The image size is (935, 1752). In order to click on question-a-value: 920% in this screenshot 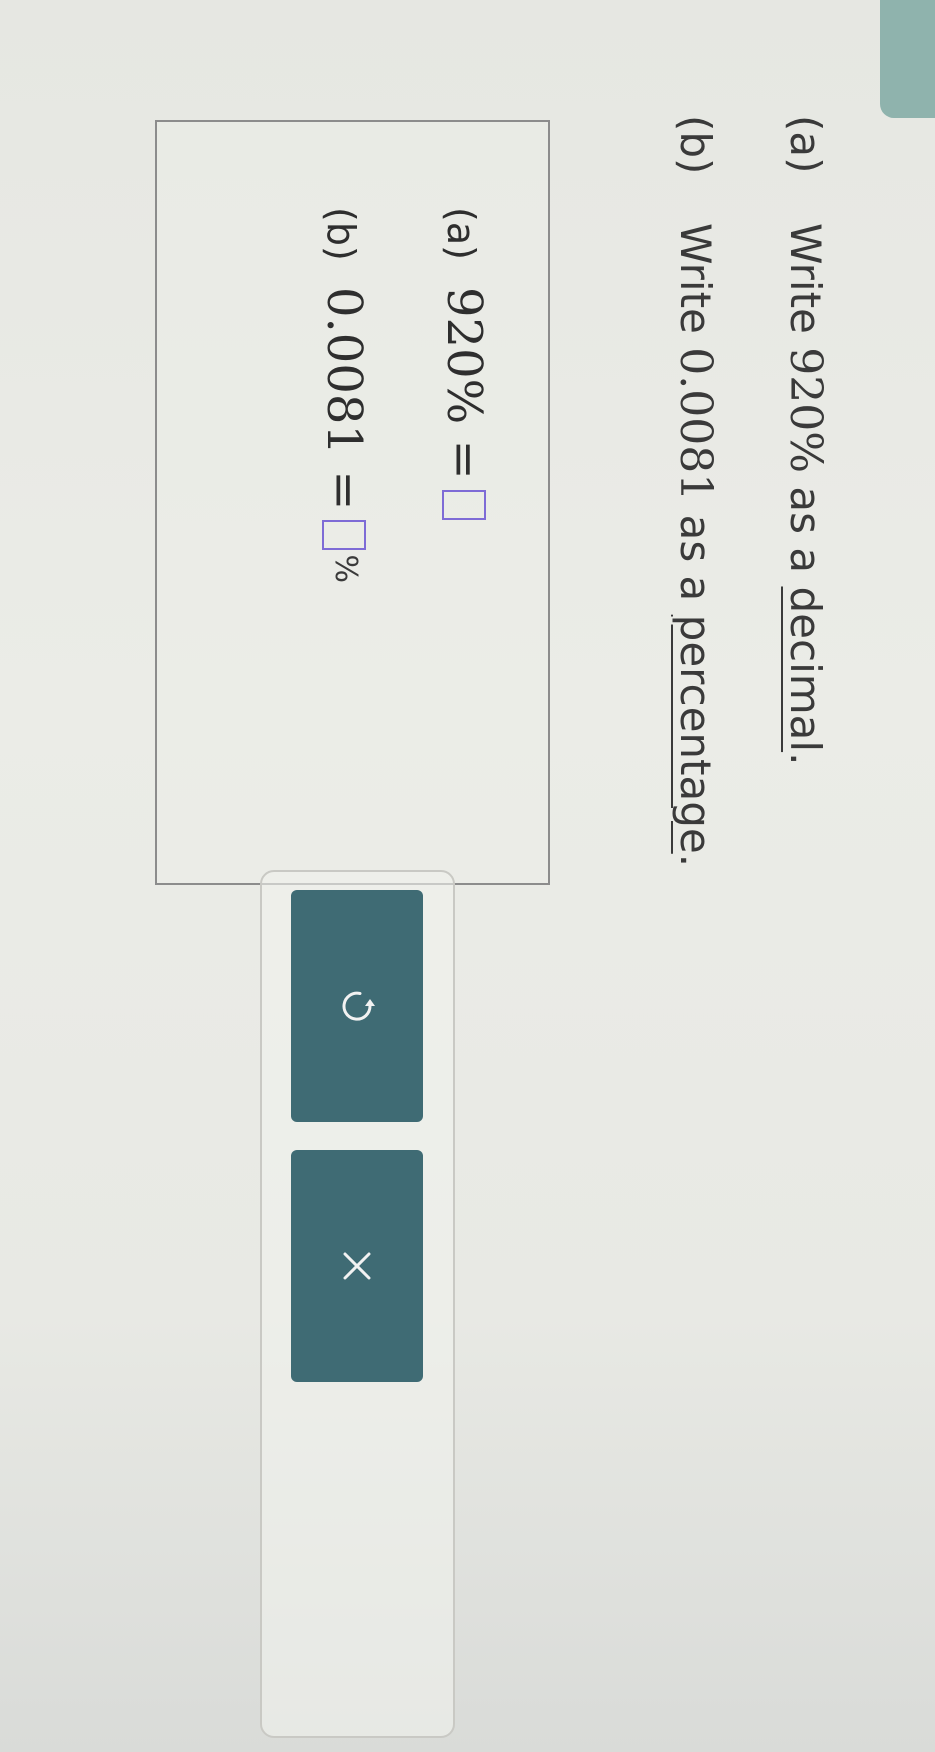, I will do `click(805, 410)`.